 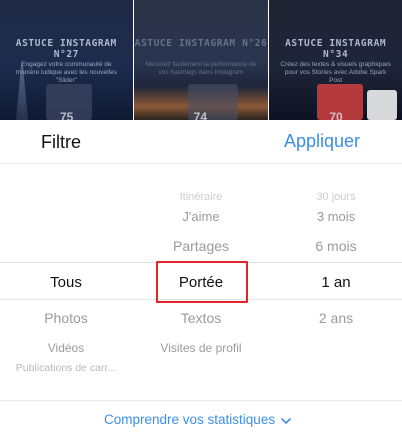 I want to click on picker-item-right: 2 ans, so click(x=336, y=318).